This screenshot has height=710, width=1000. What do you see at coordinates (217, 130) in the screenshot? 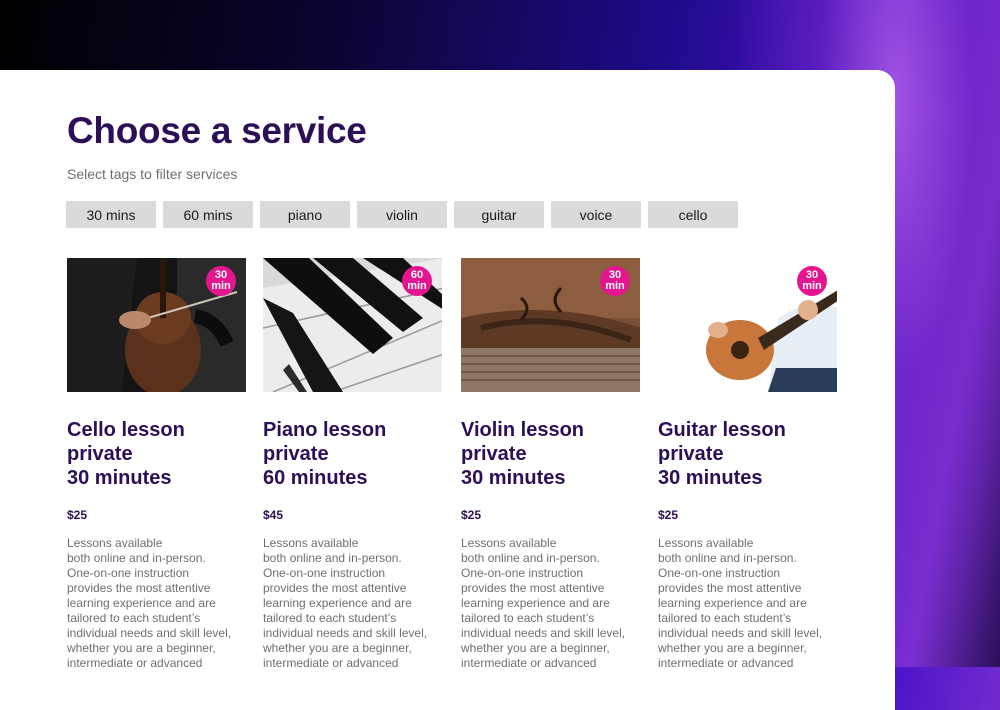
I see `page-title: Choose a service` at bounding box center [217, 130].